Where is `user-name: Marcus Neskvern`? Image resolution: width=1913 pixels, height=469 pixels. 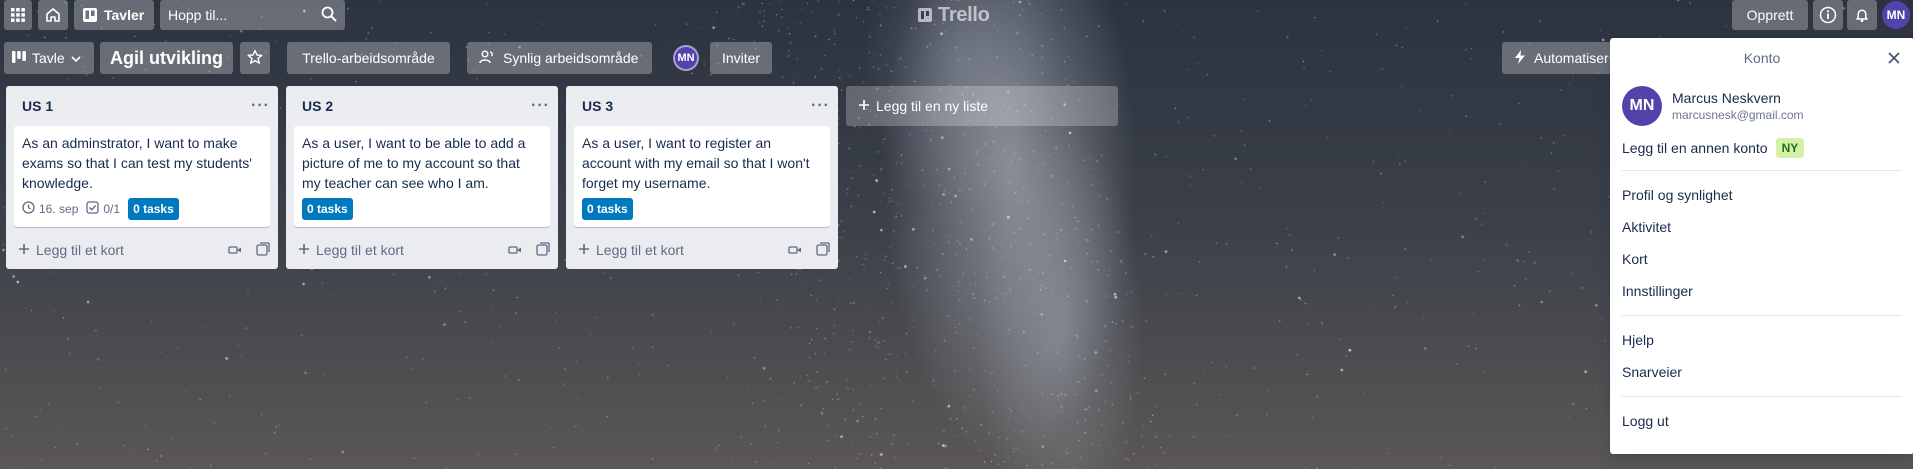
user-name: Marcus Neskvern is located at coordinates (1726, 98).